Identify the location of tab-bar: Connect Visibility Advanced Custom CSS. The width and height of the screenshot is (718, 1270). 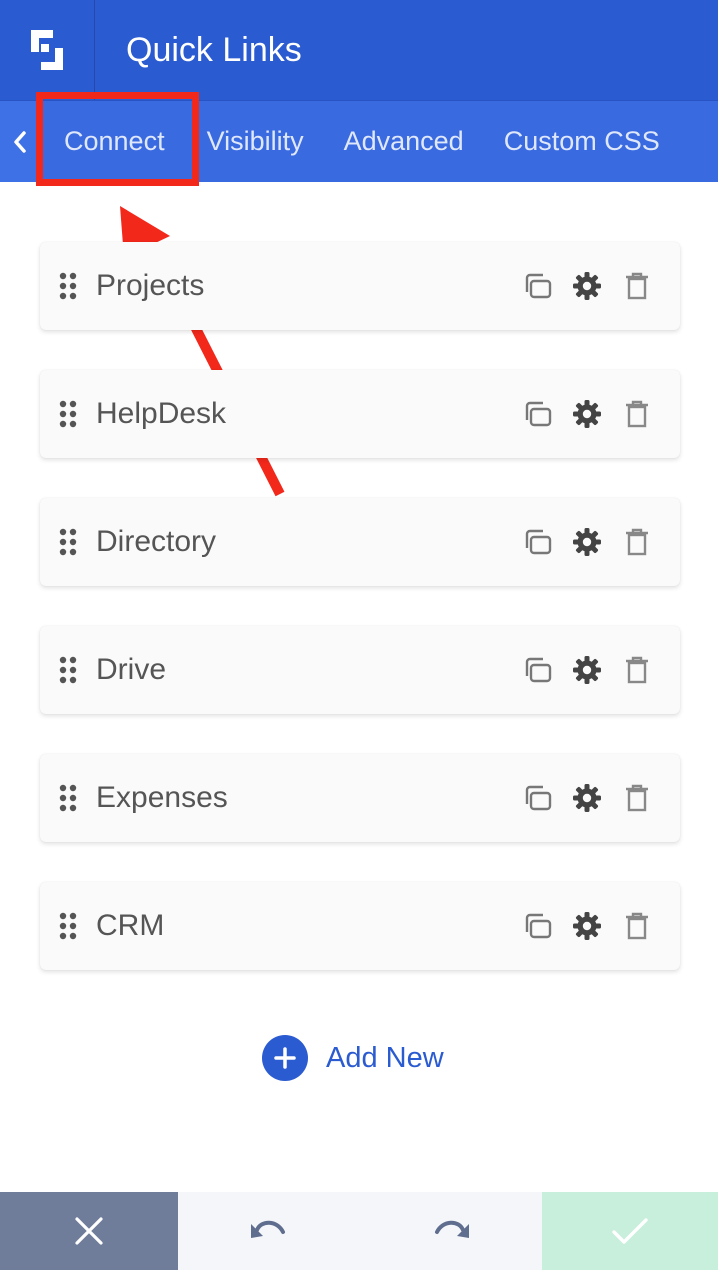
(359, 141).